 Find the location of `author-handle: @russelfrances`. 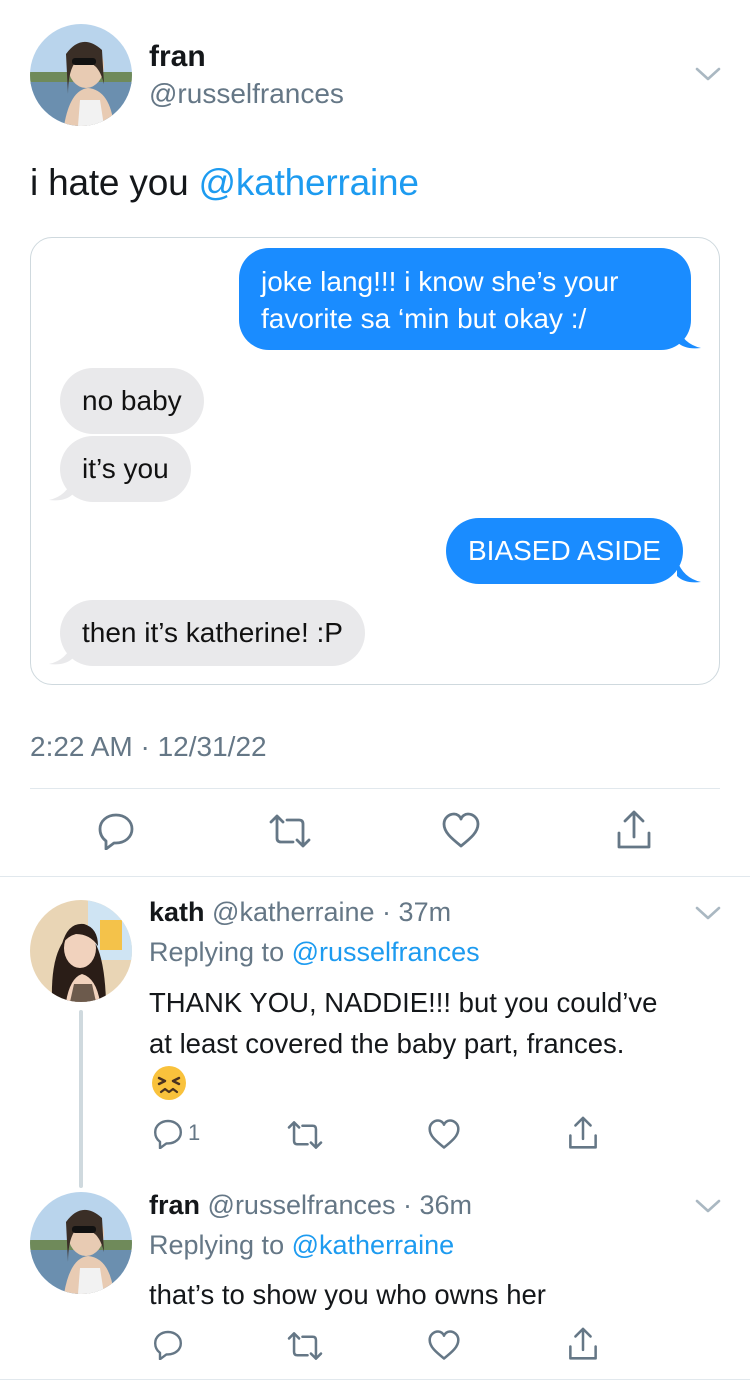

author-handle: @russelfrances is located at coordinates (246, 94).